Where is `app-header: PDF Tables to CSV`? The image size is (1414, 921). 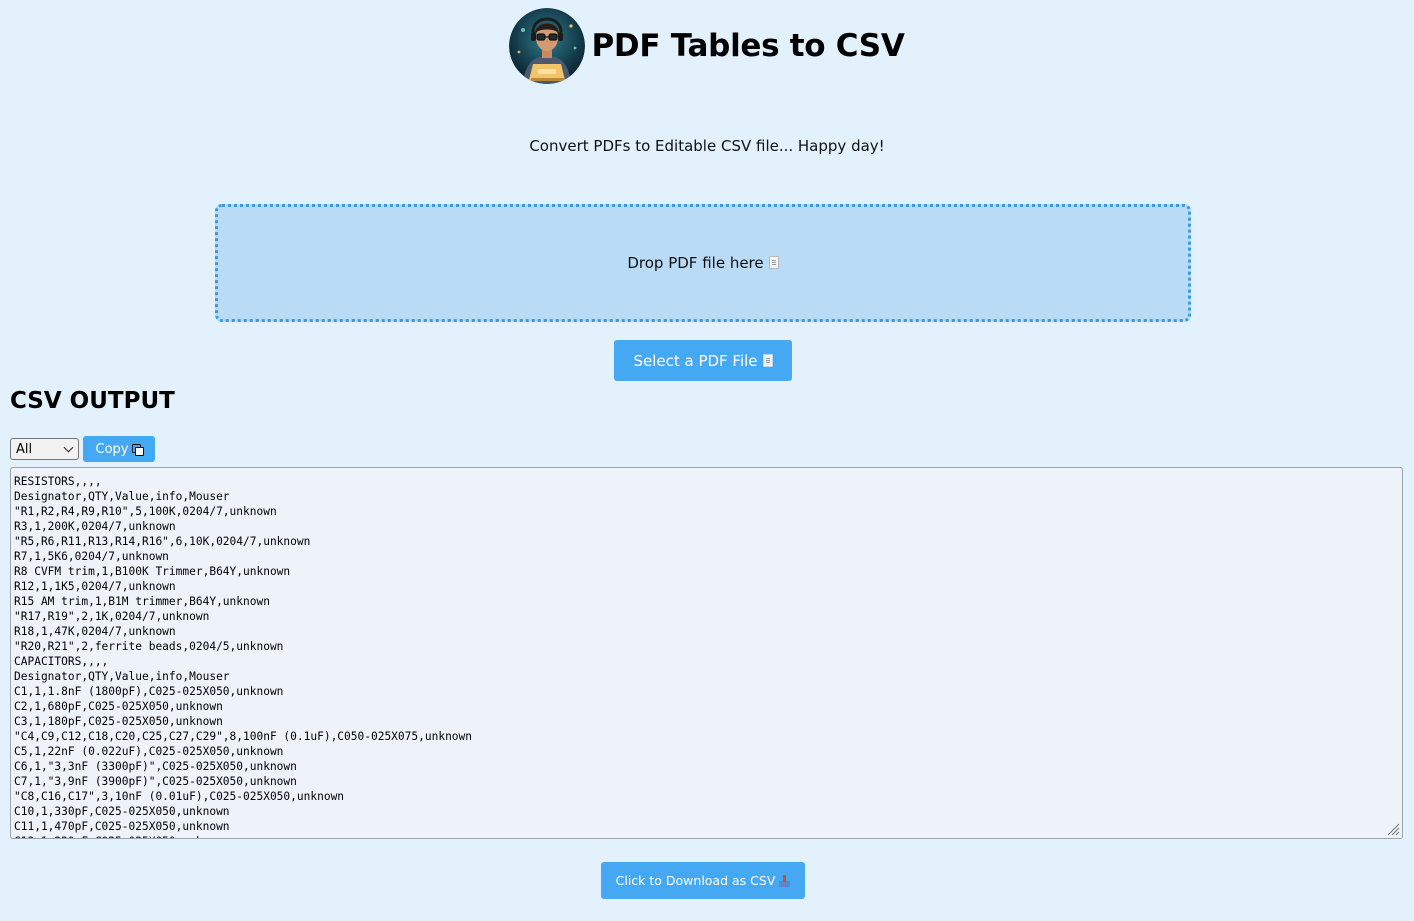 app-header: PDF Tables to CSV is located at coordinates (707, 46).